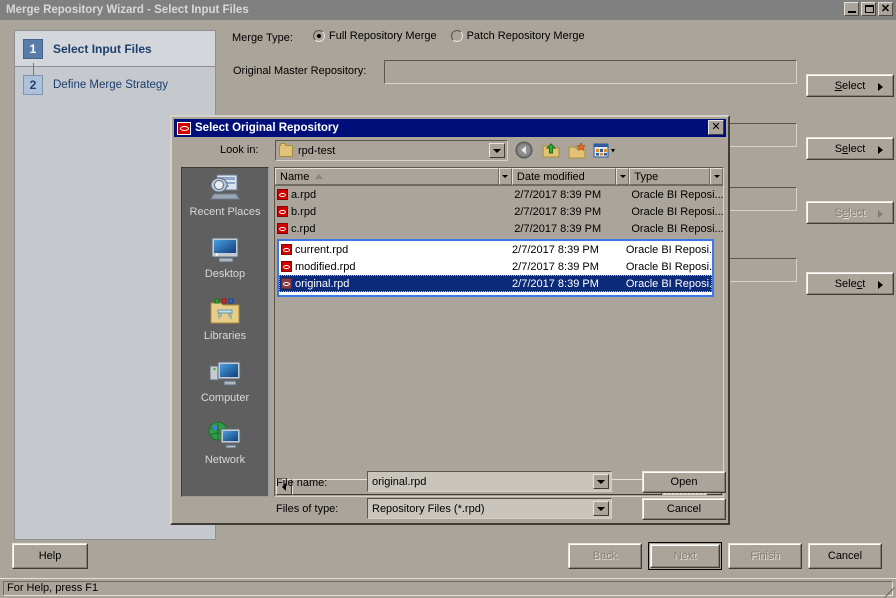 The image size is (896, 598). Describe the element at coordinates (845, 556) in the screenshot. I see `cancel-button: Cancel` at that location.